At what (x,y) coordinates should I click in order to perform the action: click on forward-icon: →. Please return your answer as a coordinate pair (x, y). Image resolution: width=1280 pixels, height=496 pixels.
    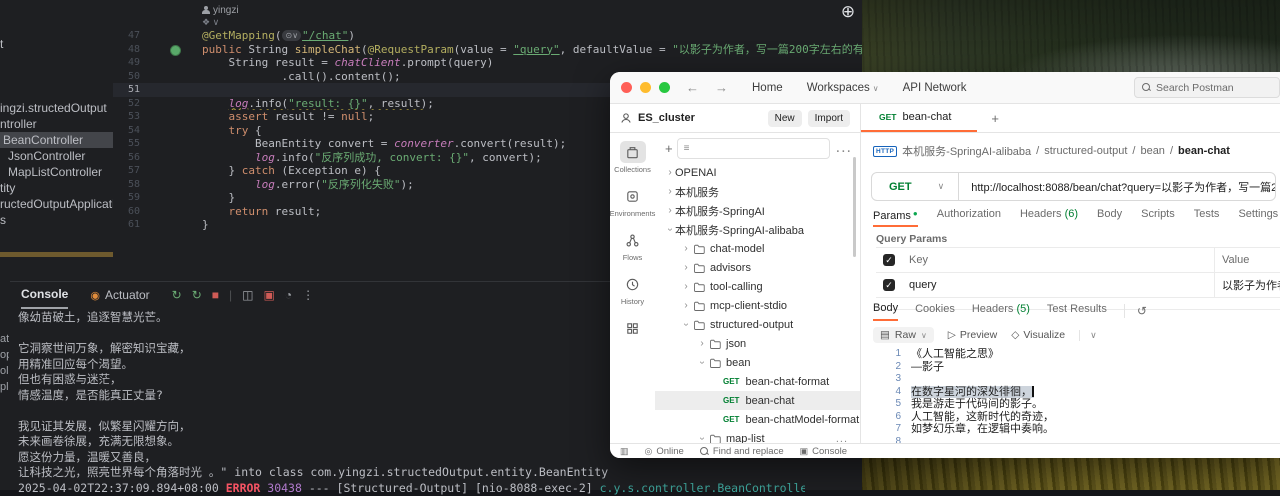
    Looking at the image, I should click on (721, 87).